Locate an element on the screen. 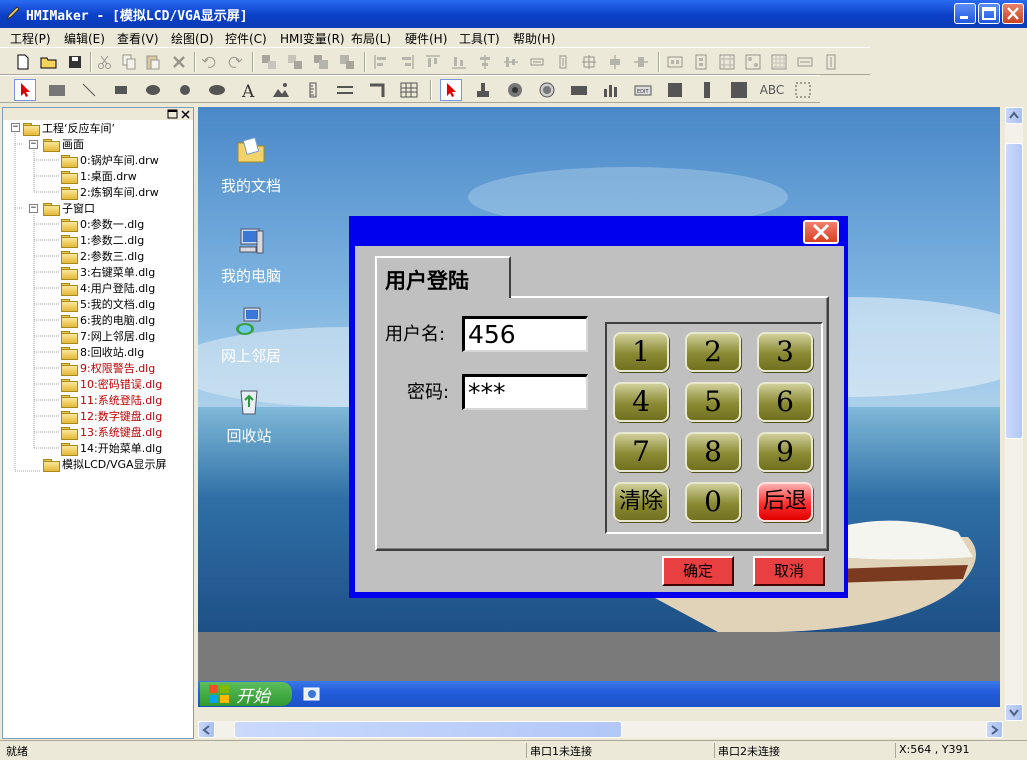 The width and height of the screenshot is (1027, 760). cut-button is located at coordinates (105, 62).